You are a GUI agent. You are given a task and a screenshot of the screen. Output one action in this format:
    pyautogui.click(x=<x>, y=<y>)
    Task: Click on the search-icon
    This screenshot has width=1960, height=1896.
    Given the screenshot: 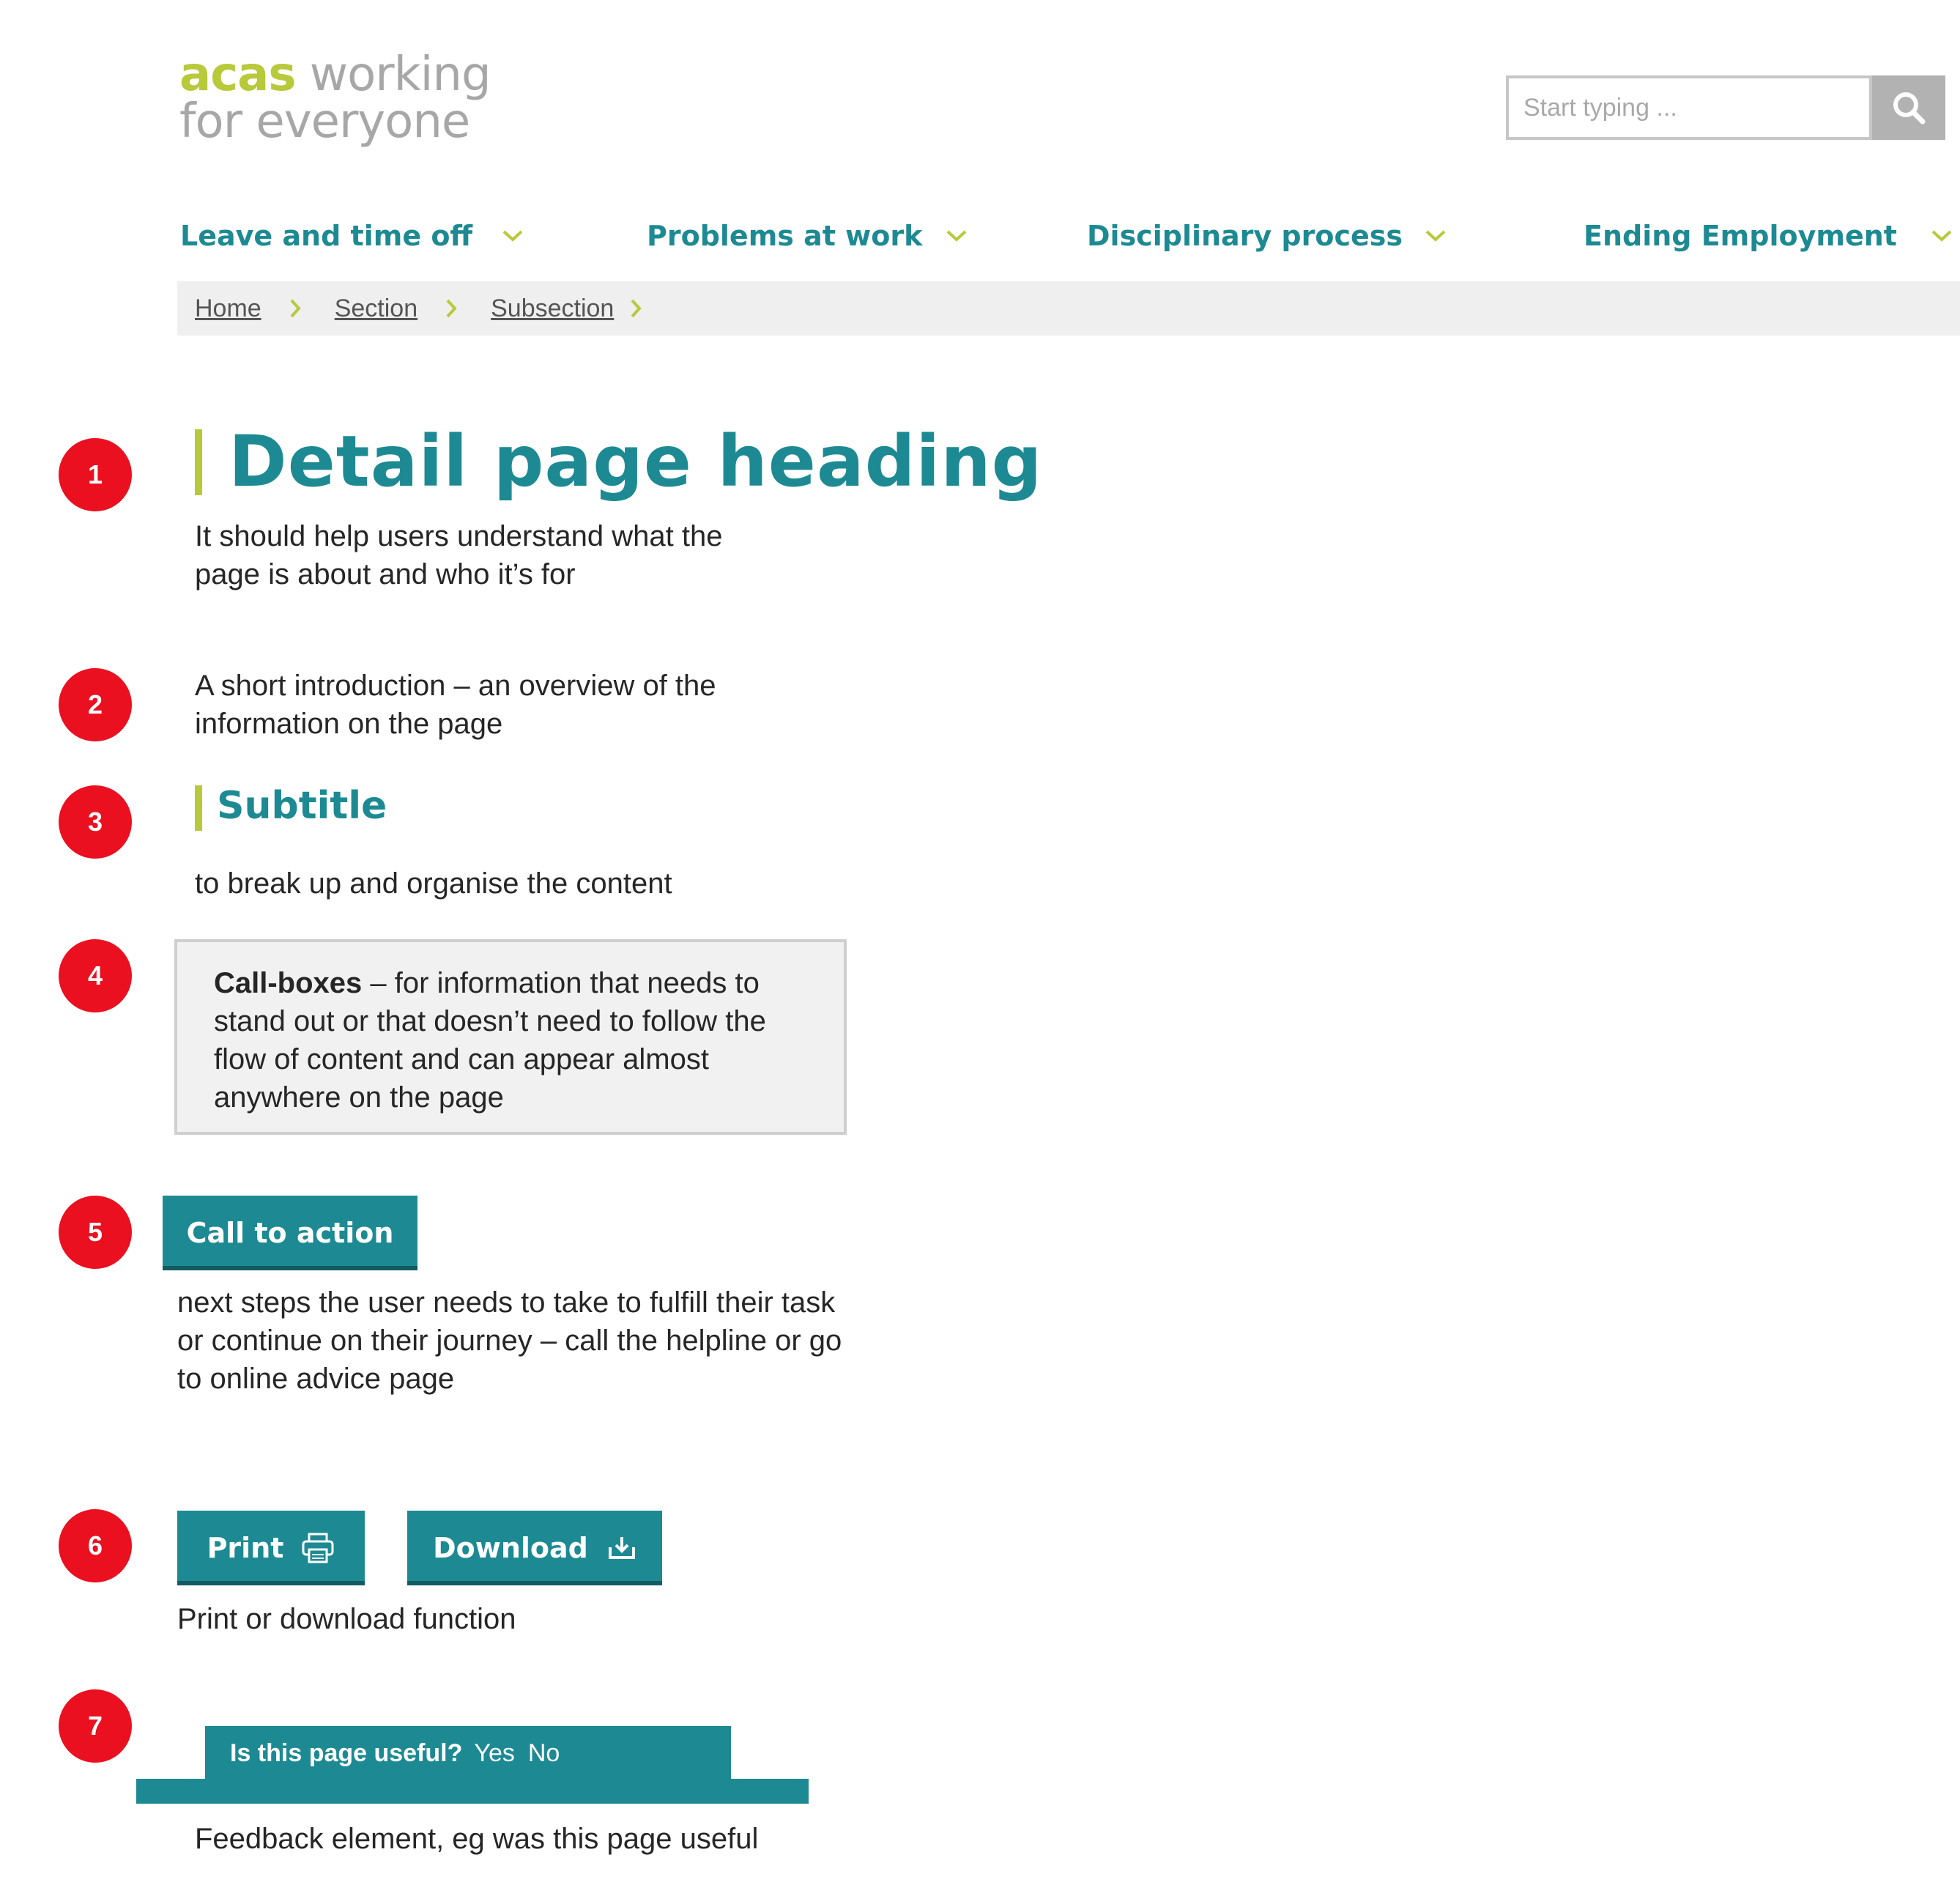 What is the action you would take?
    pyautogui.click(x=1909, y=108)
    